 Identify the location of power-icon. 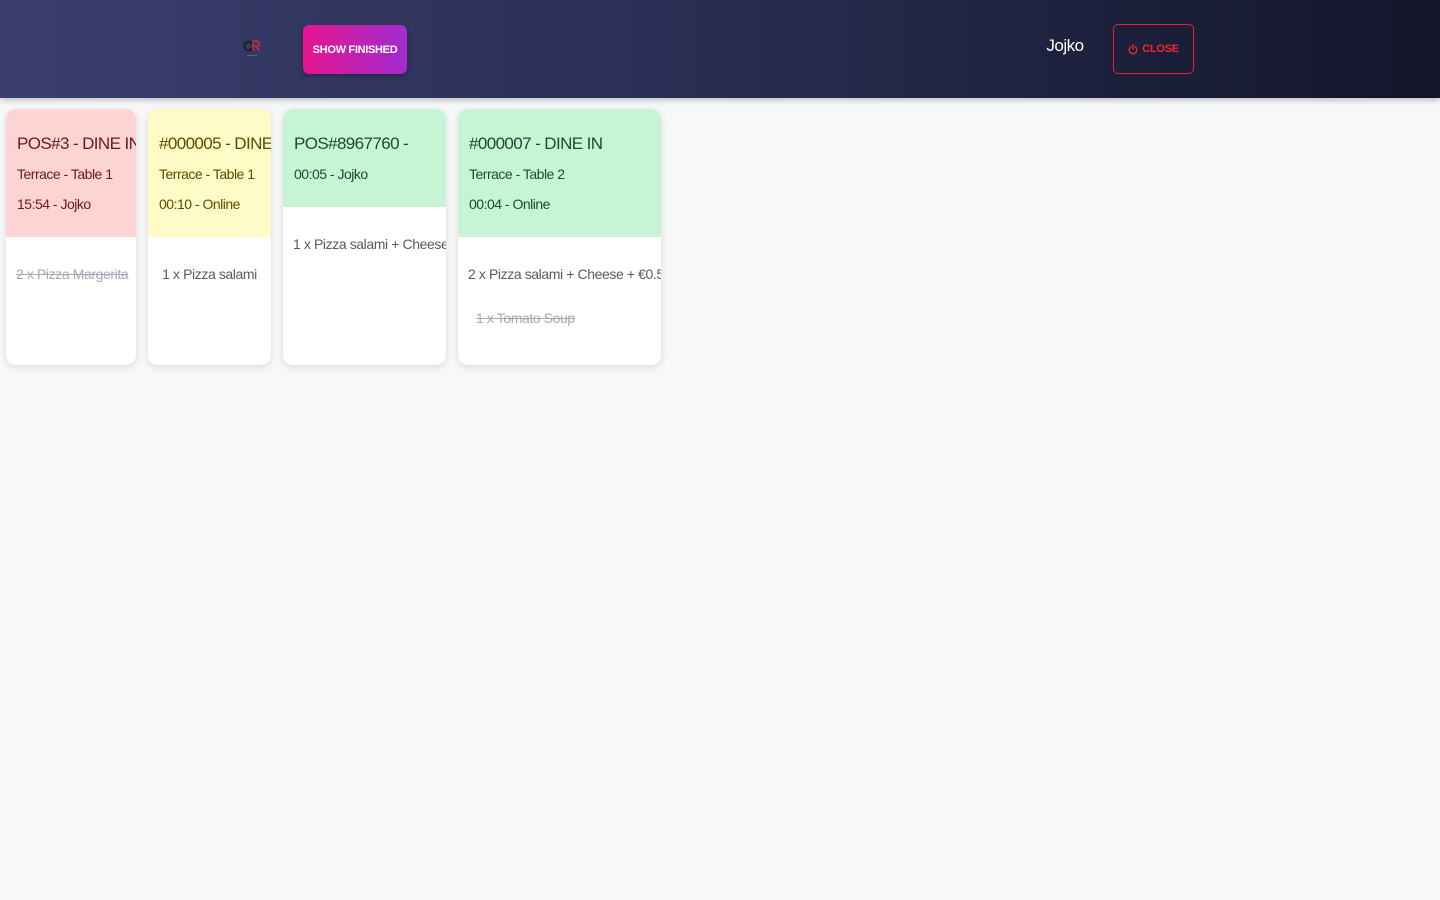
(1133, 49).